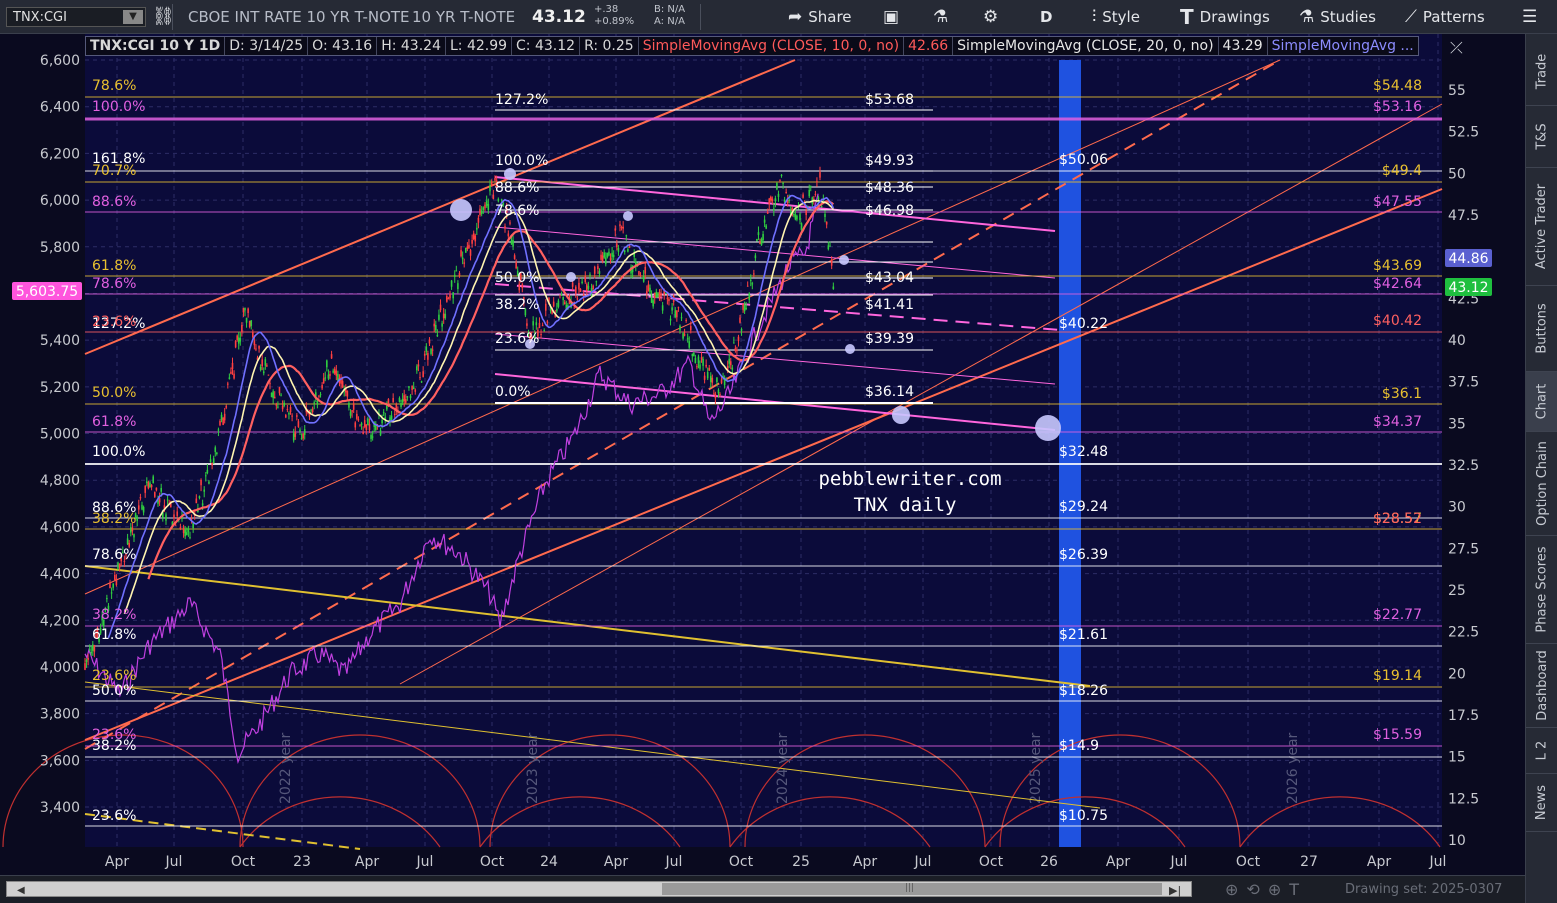 Image resolution: width=1557 pixels, height=903 pixels. What do you see at coordinates (60, 201) in the screenshot?
I see `left-axis-tick: 6,000` at bounding box center [60, 201].